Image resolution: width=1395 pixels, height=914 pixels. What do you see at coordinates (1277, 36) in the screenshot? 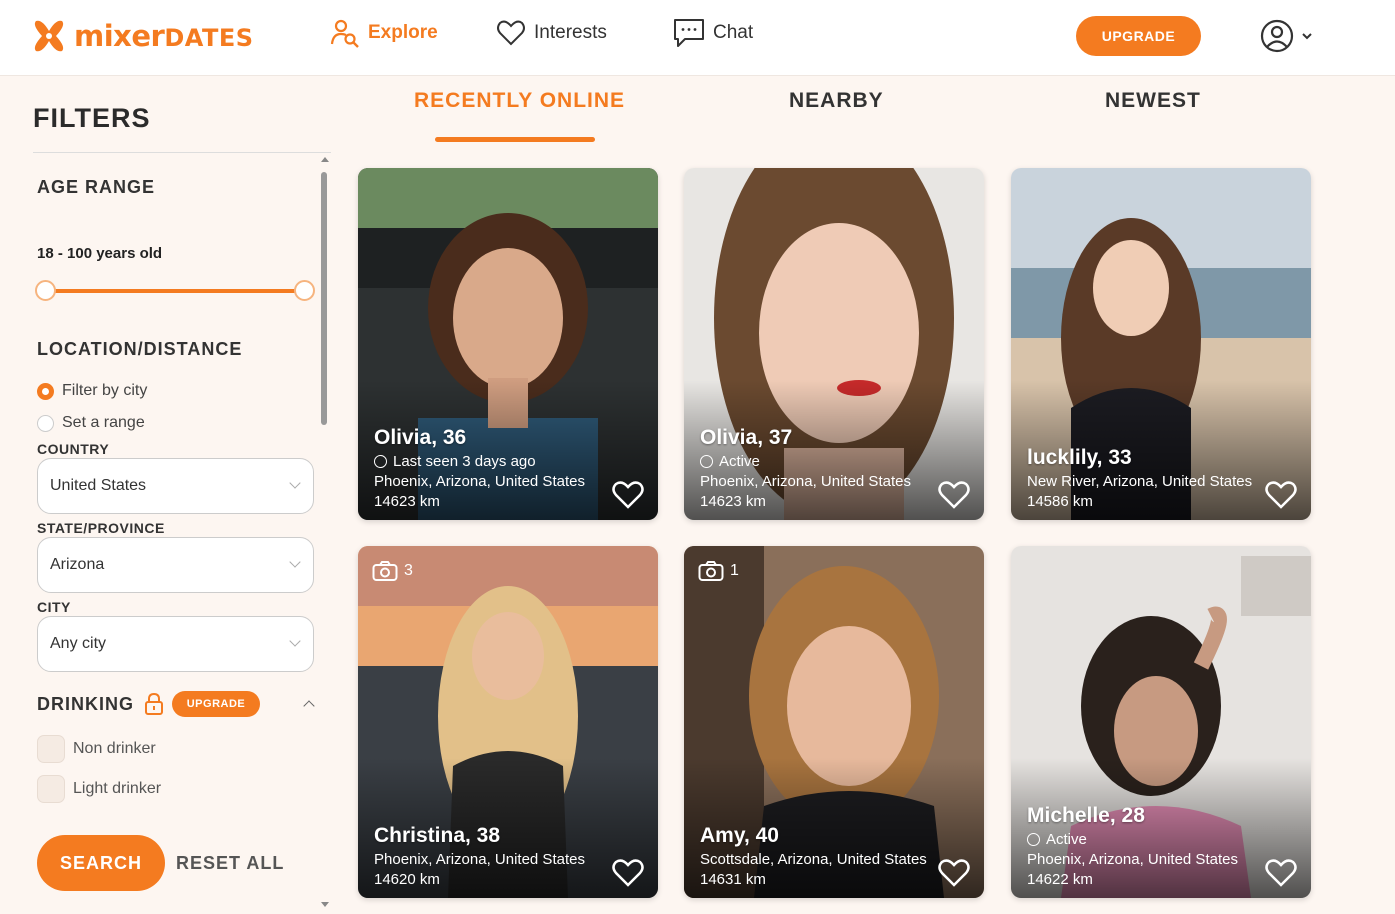
I see `user-avatar-icon` at bounding box center [1277, 36].